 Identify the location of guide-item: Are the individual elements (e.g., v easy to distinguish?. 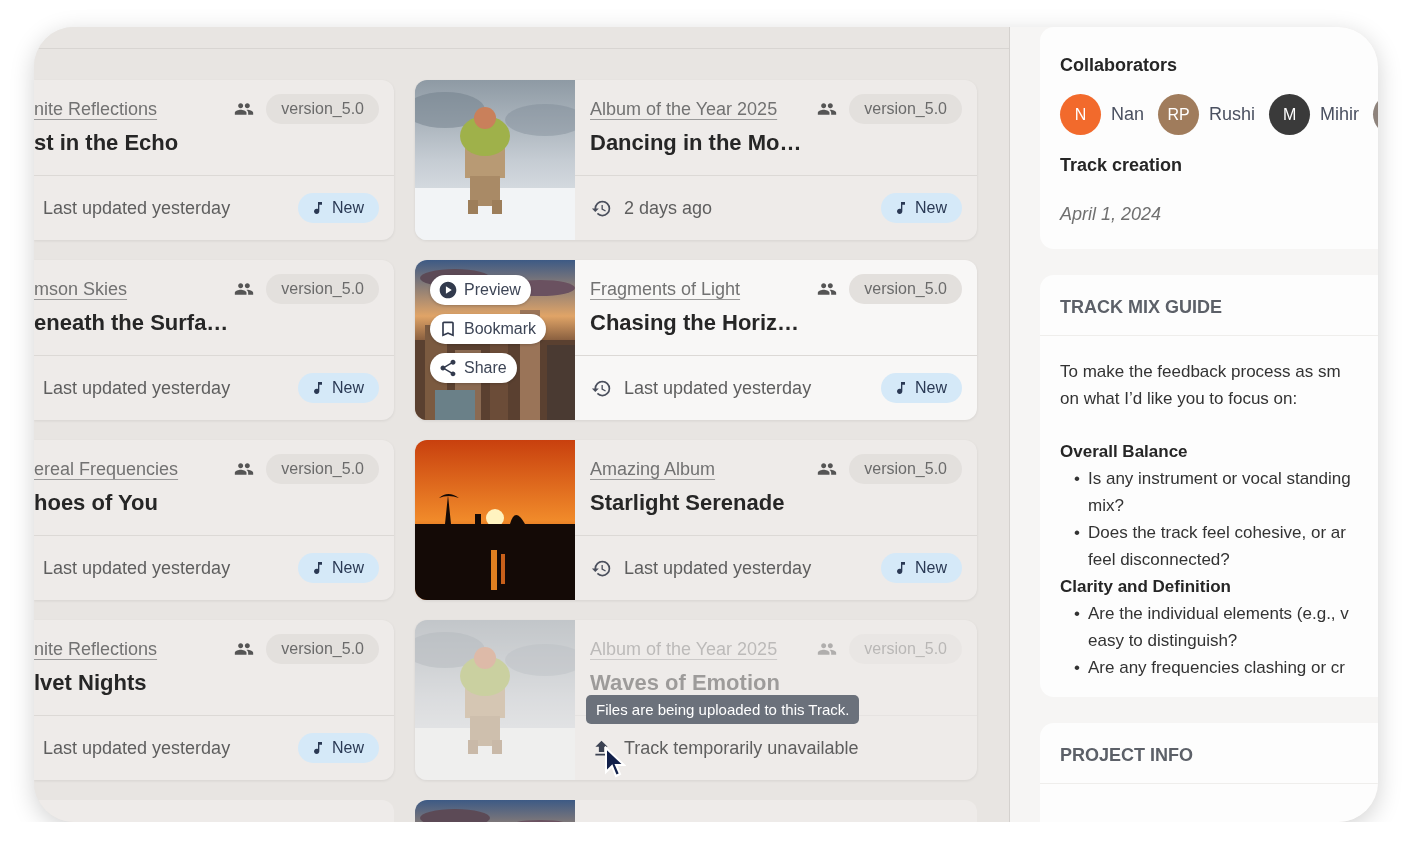
(1218, 627).